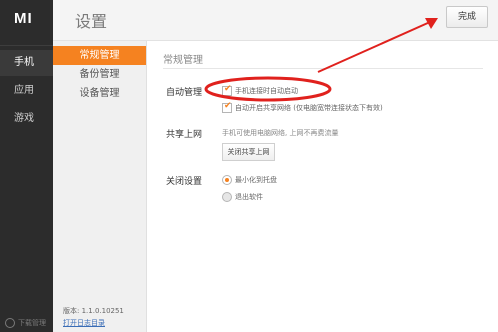 Image resolution: width=498 pixels, height=332 pixels. What do you see at coordinates (26, 45) in the screenshot?
I see `rail-divider` at bounding box center [26, 45].